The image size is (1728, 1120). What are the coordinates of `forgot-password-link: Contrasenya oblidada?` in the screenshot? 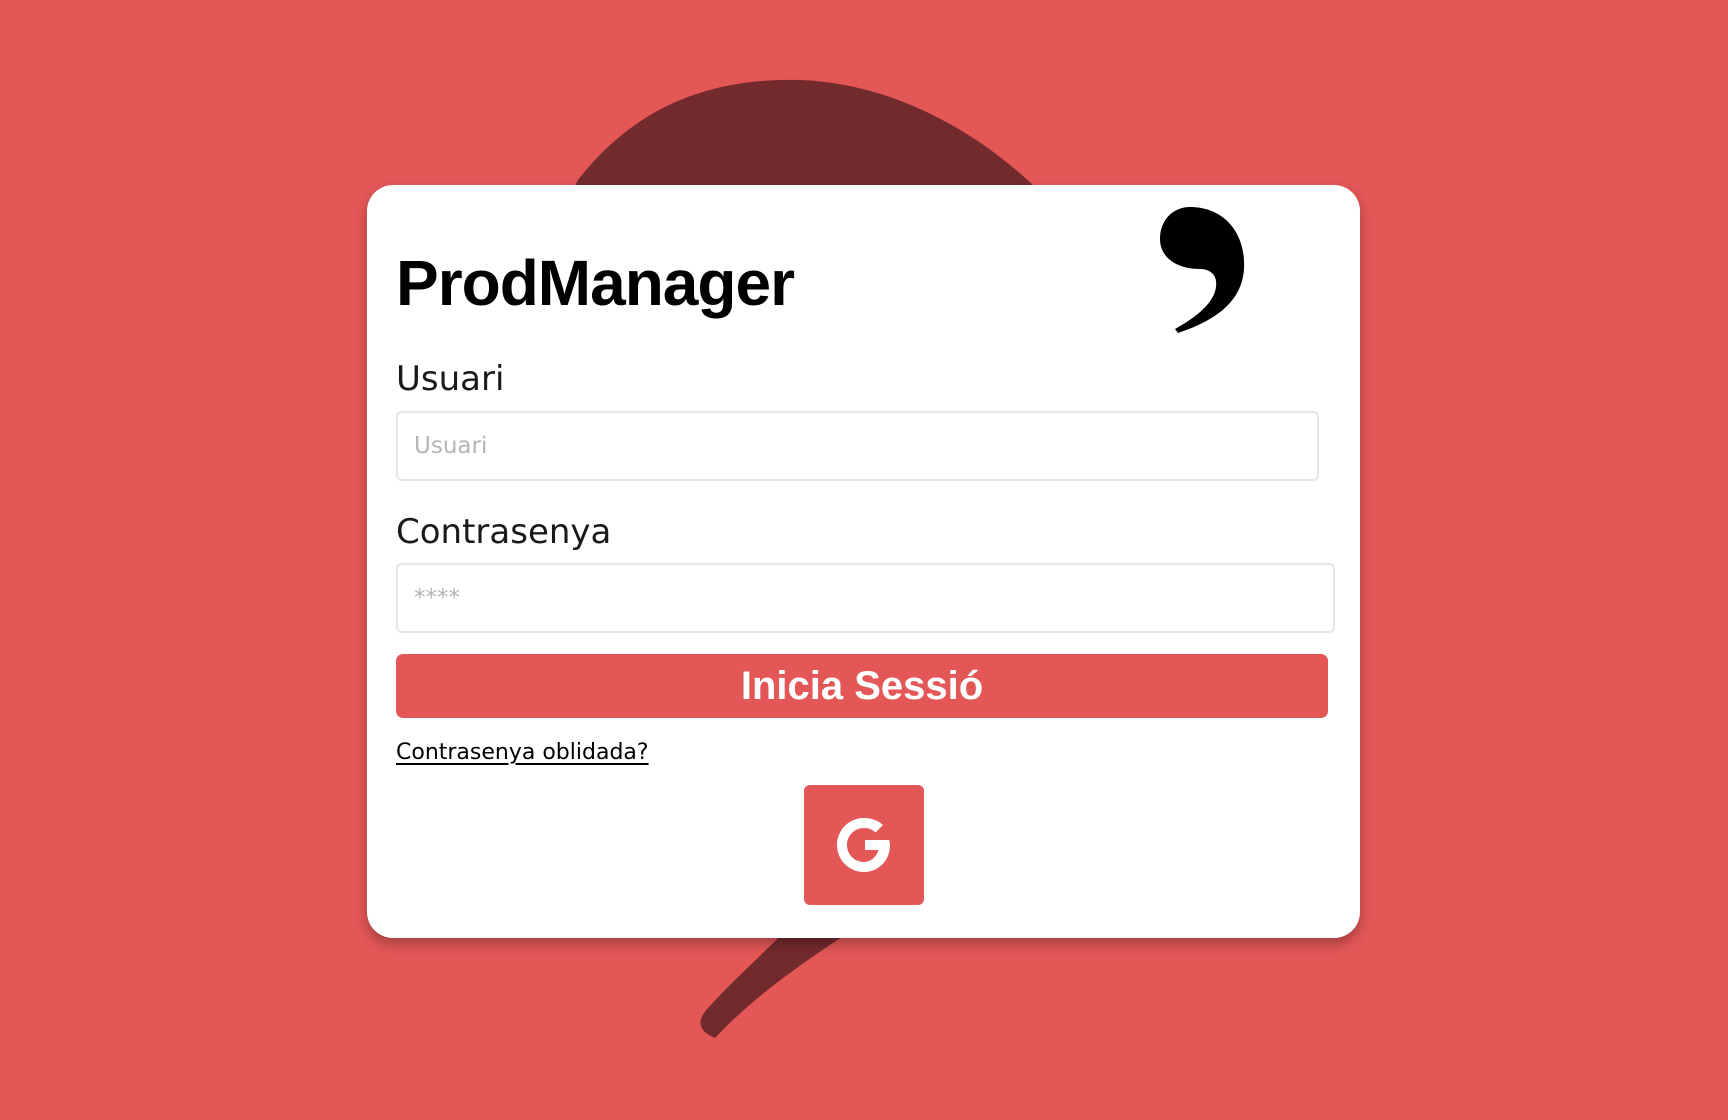 It's located at (522, 752).